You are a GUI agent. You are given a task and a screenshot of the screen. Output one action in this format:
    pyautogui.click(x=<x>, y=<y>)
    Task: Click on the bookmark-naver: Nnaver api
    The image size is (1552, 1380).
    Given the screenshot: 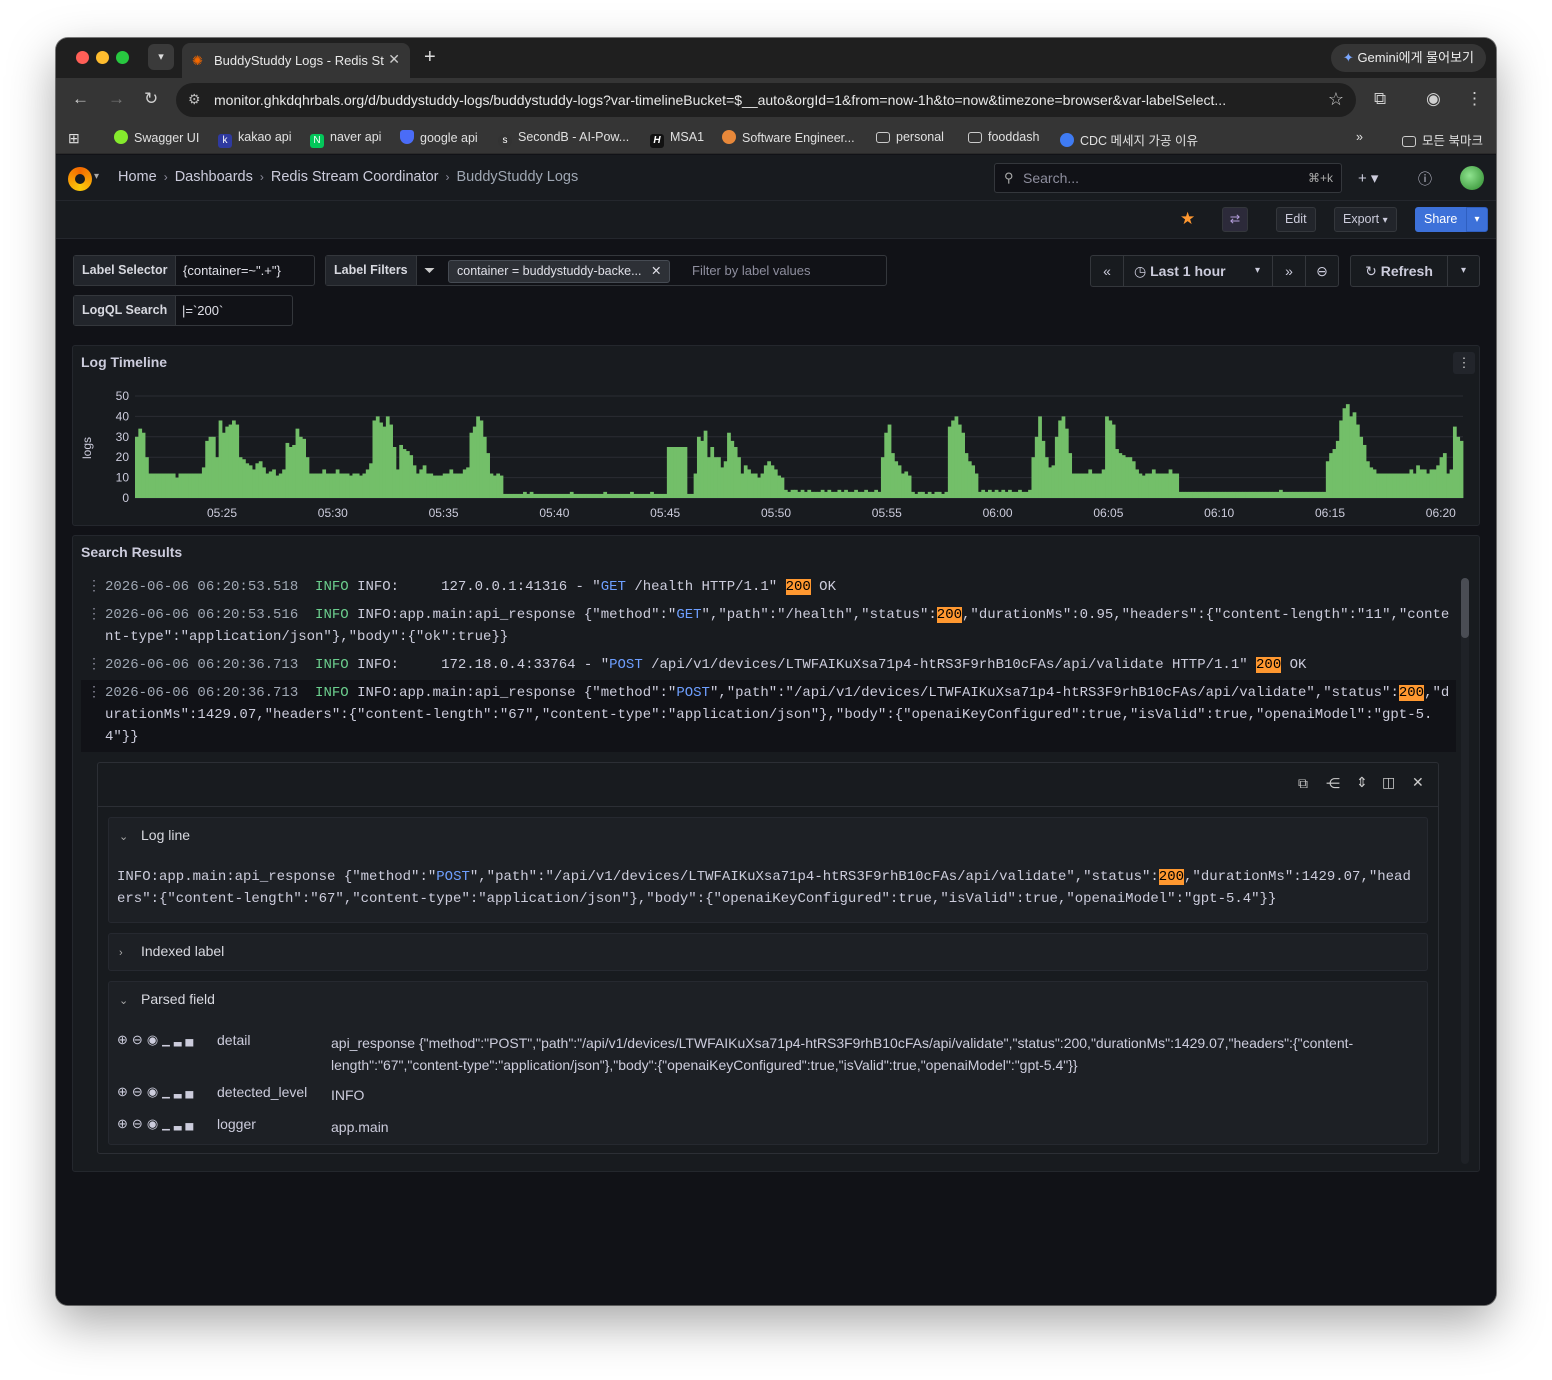 What is the action you would take?
    pyautogui.click(x=345, y=139)
    